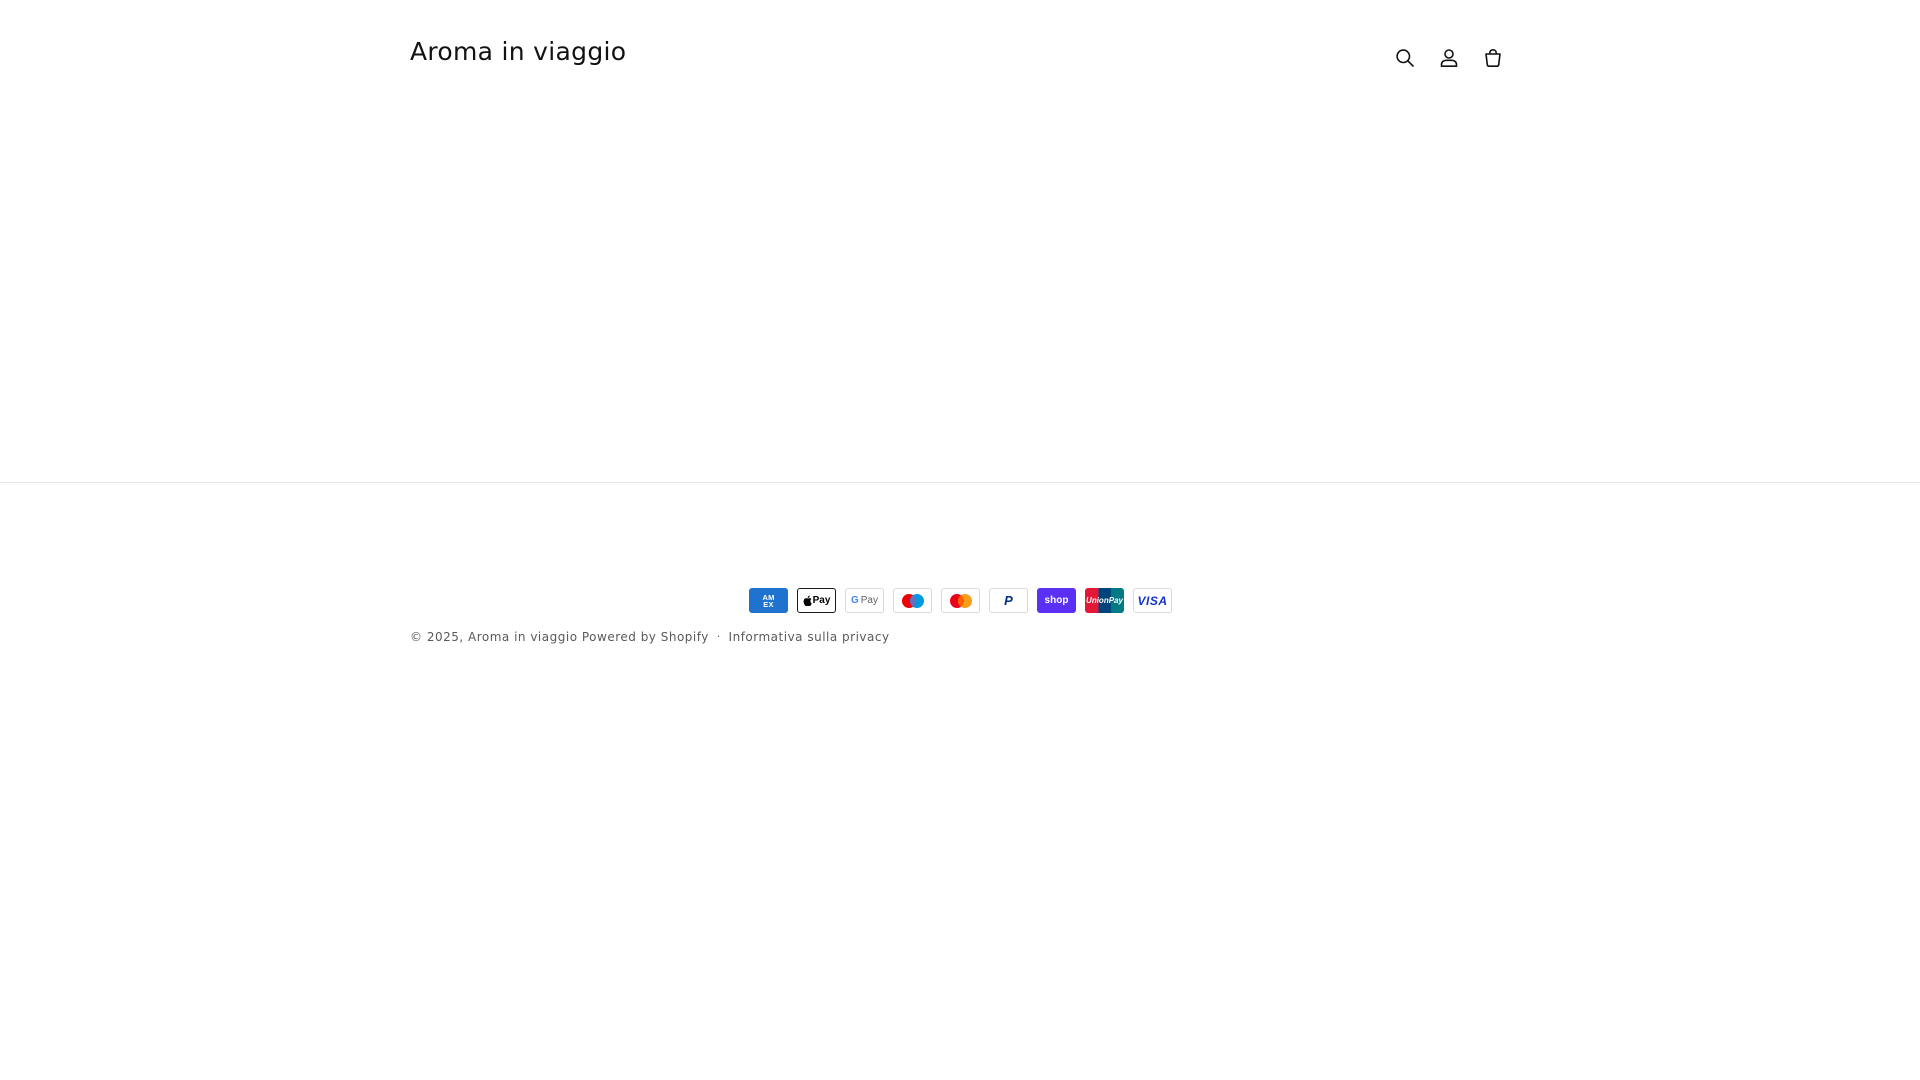 The image size is (1920, 1080). I want to click on store-logo-link: Aroma in viaggio, so click(518, 51).